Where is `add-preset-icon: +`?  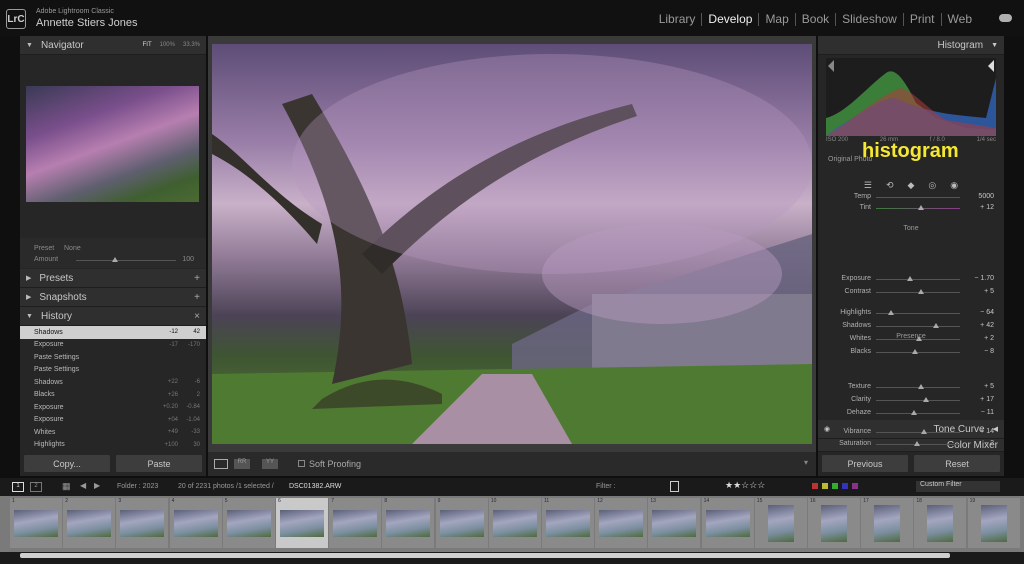
add-preset-icon: + is located at coordinates (197, 278).